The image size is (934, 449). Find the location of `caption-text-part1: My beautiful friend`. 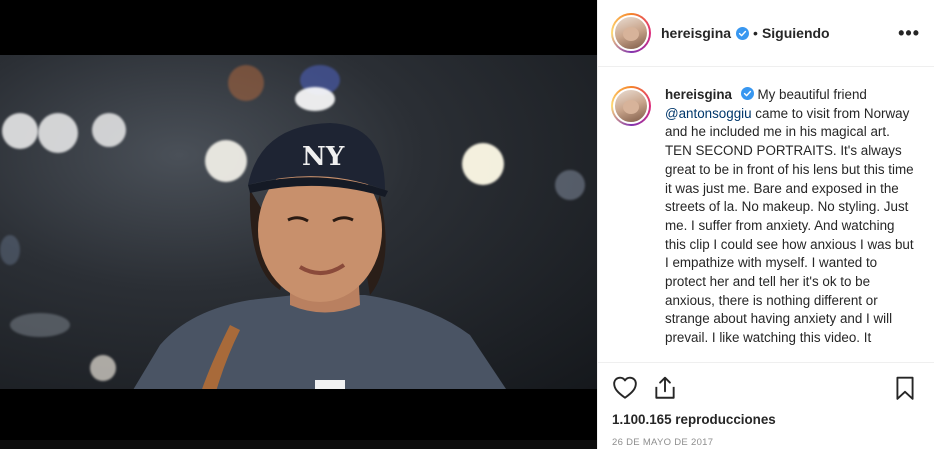

caption-text-part1: My beautiful friend is located at coordinates (812, 94).